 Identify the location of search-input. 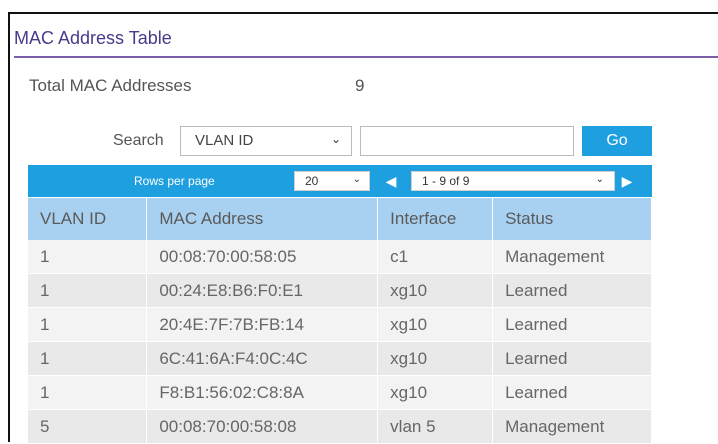
(467, 141).